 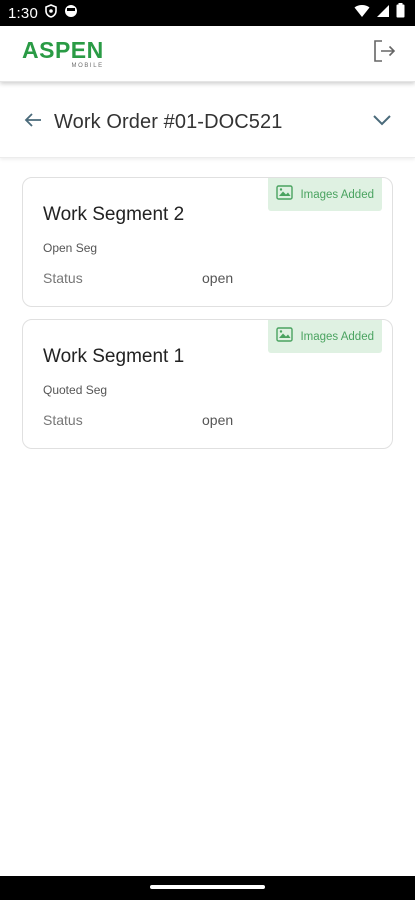 I want to click on arrow-left-icon, so click(x=33, y=122).